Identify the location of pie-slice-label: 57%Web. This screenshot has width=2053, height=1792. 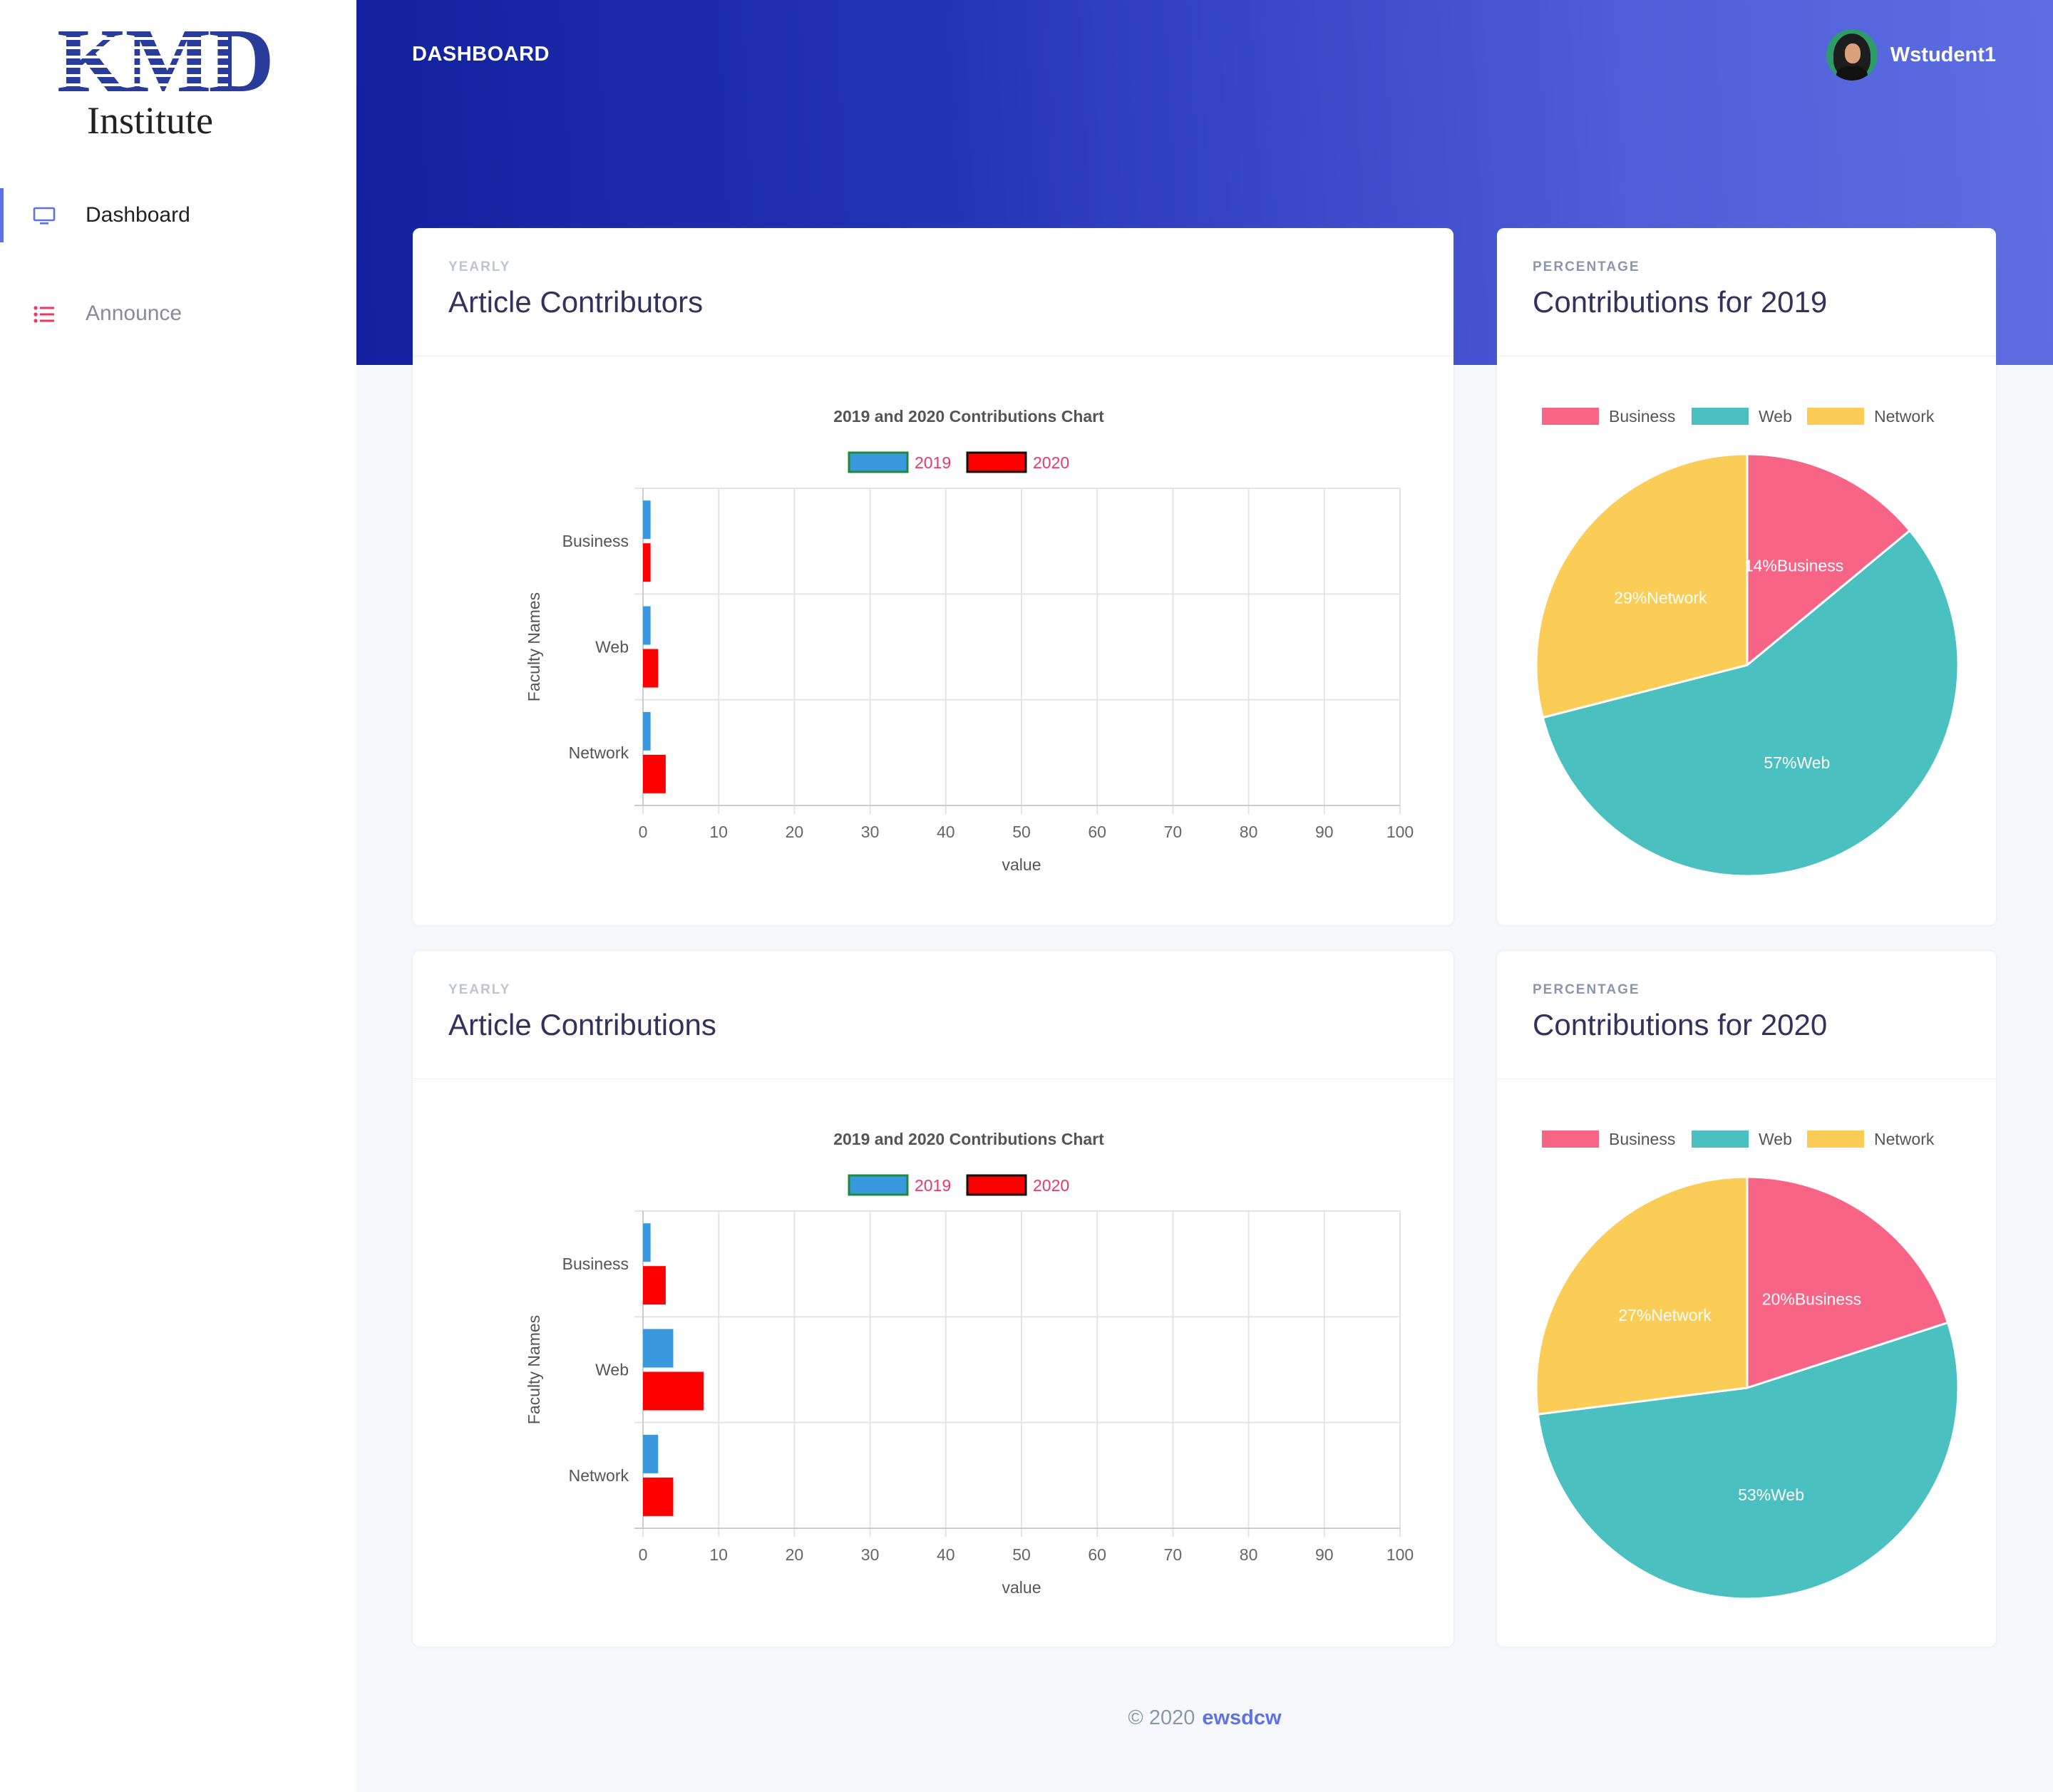
(1797, 763).